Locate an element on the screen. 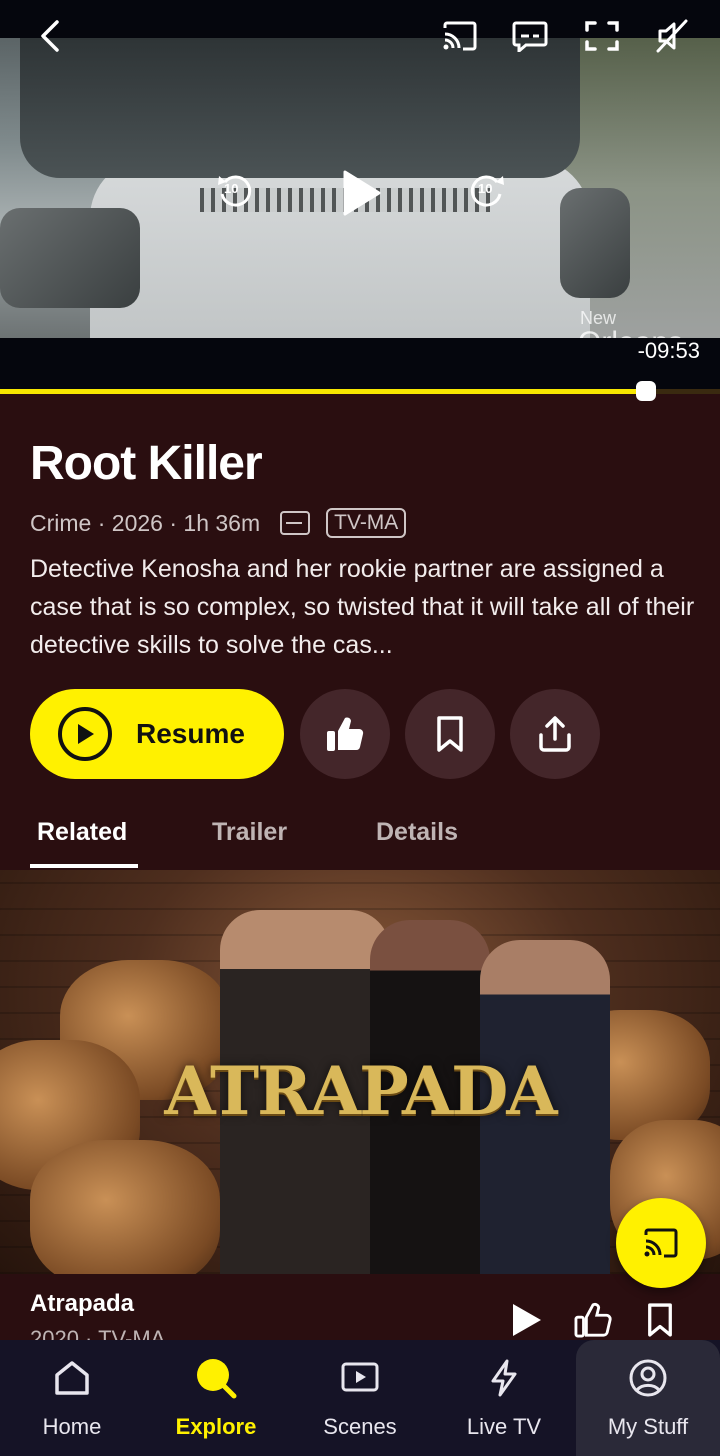 This screenshot has height=1456, width=720. chevron-left-icon is located at coordinates (50, 36).